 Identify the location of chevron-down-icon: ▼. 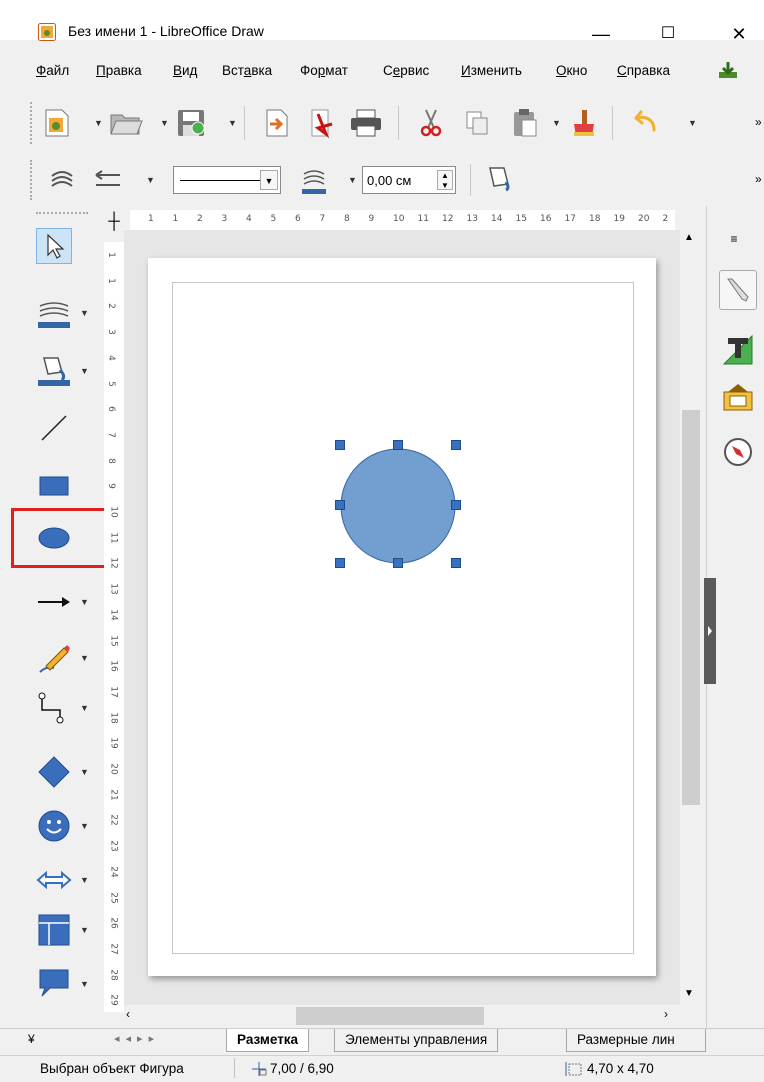
(269, 180).